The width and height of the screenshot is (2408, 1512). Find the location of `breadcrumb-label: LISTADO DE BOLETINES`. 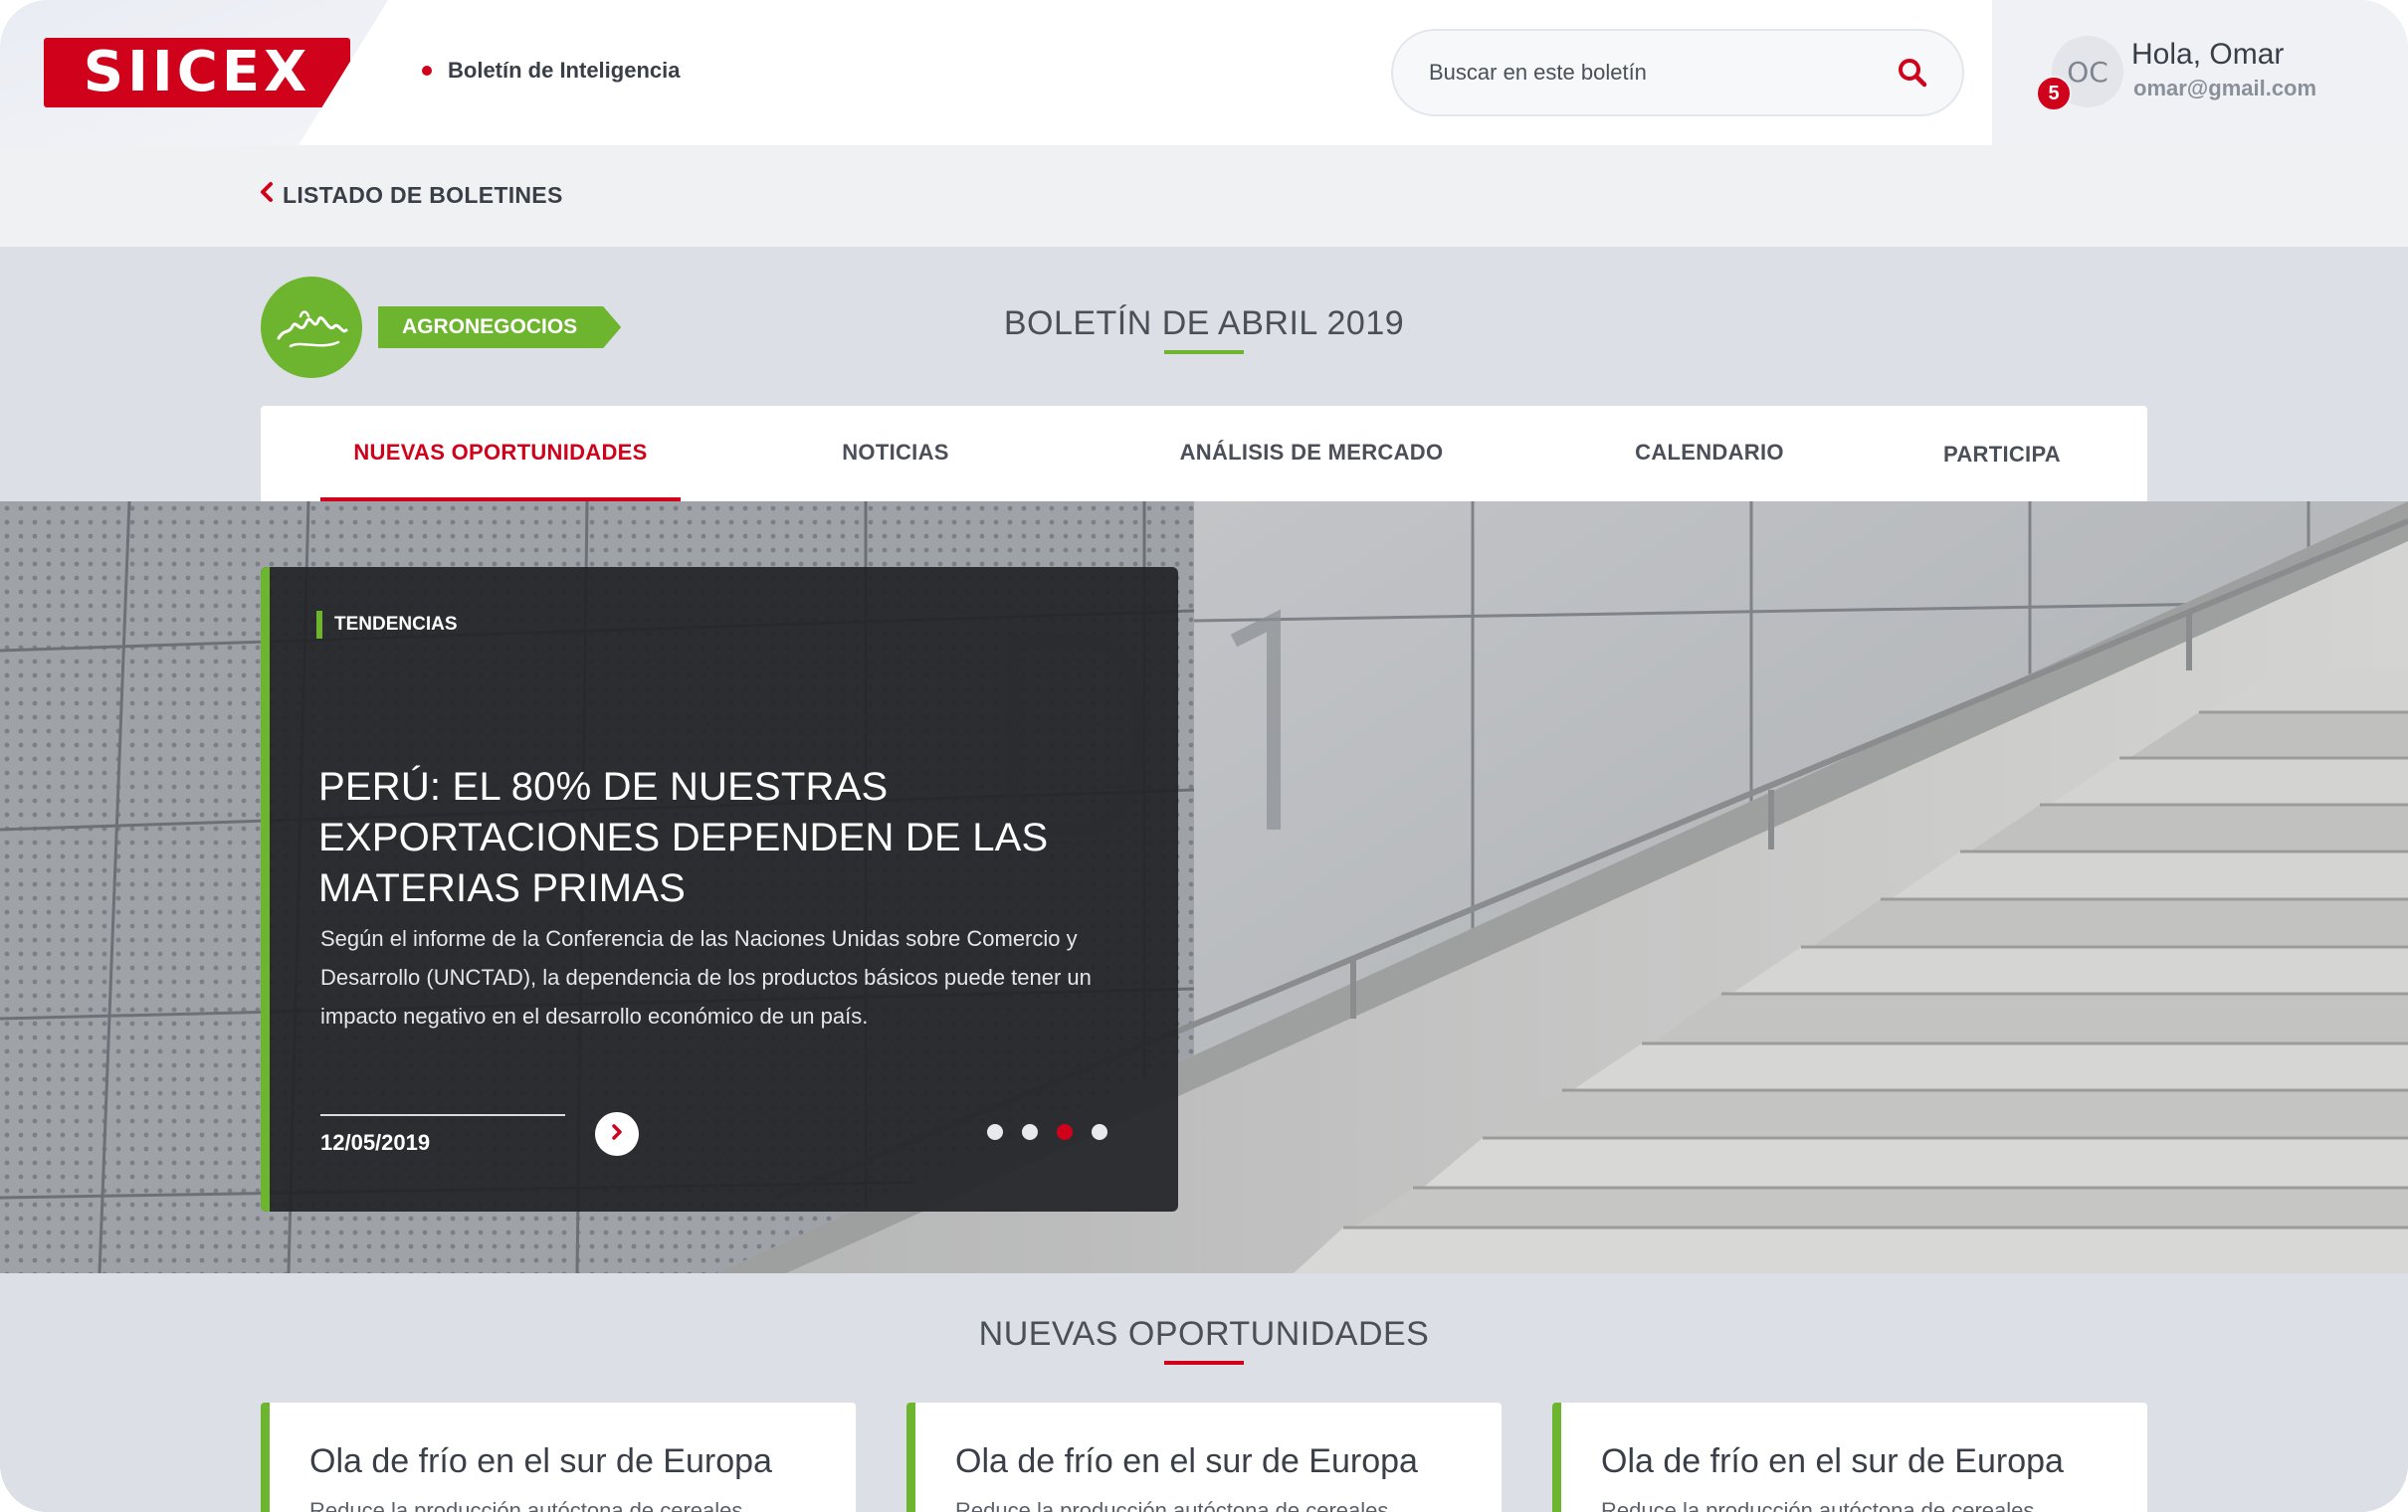

breadcrumb-label: LISTADO DE BOLETINES is located at coordinates (423, 194).